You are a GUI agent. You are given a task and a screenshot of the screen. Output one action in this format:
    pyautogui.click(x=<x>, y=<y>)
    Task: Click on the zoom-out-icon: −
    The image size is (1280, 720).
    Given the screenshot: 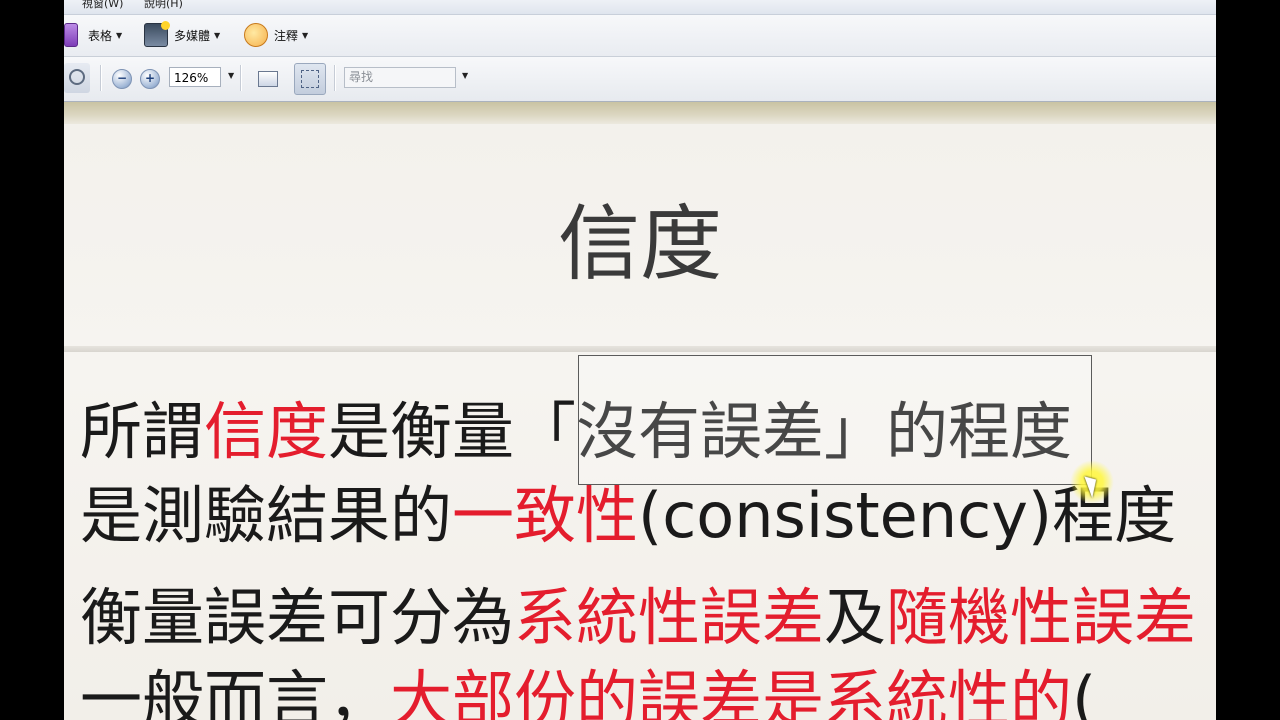 What is the action you would take?
    pyautogui.click(x=122, y=78)
    